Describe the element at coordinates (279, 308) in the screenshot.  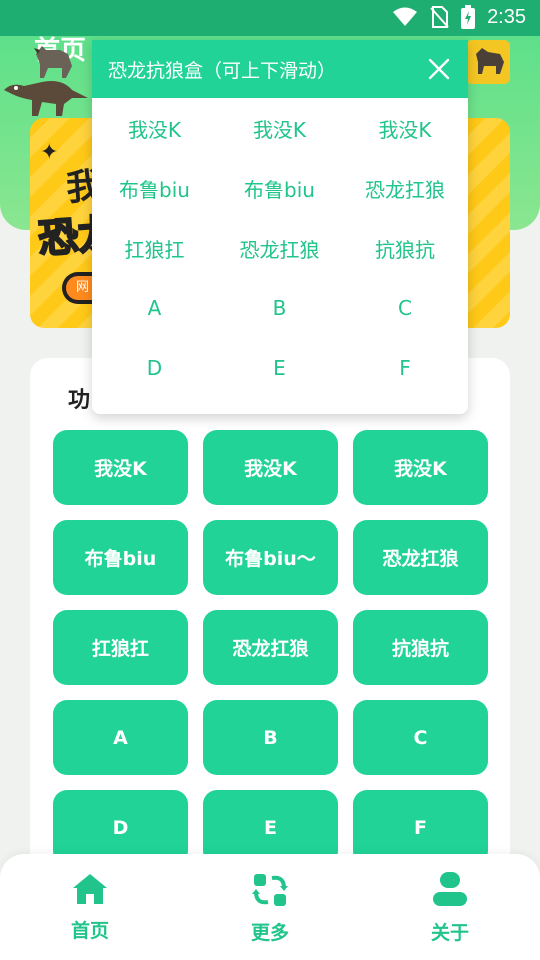
I see `popup-item: B` at that location.